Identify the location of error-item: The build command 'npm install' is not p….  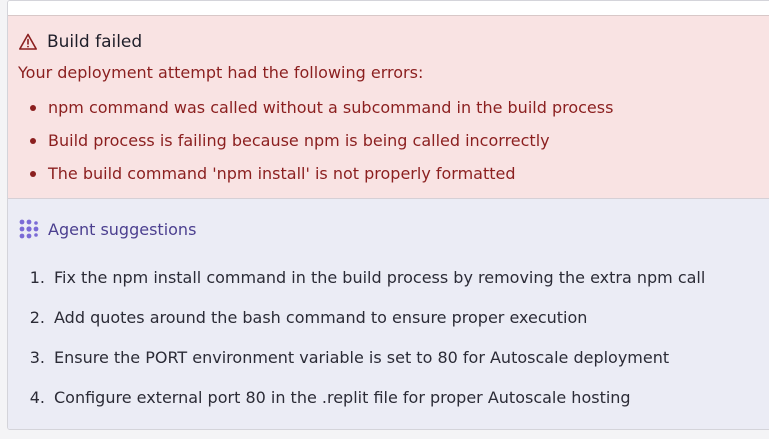
(393, 173).